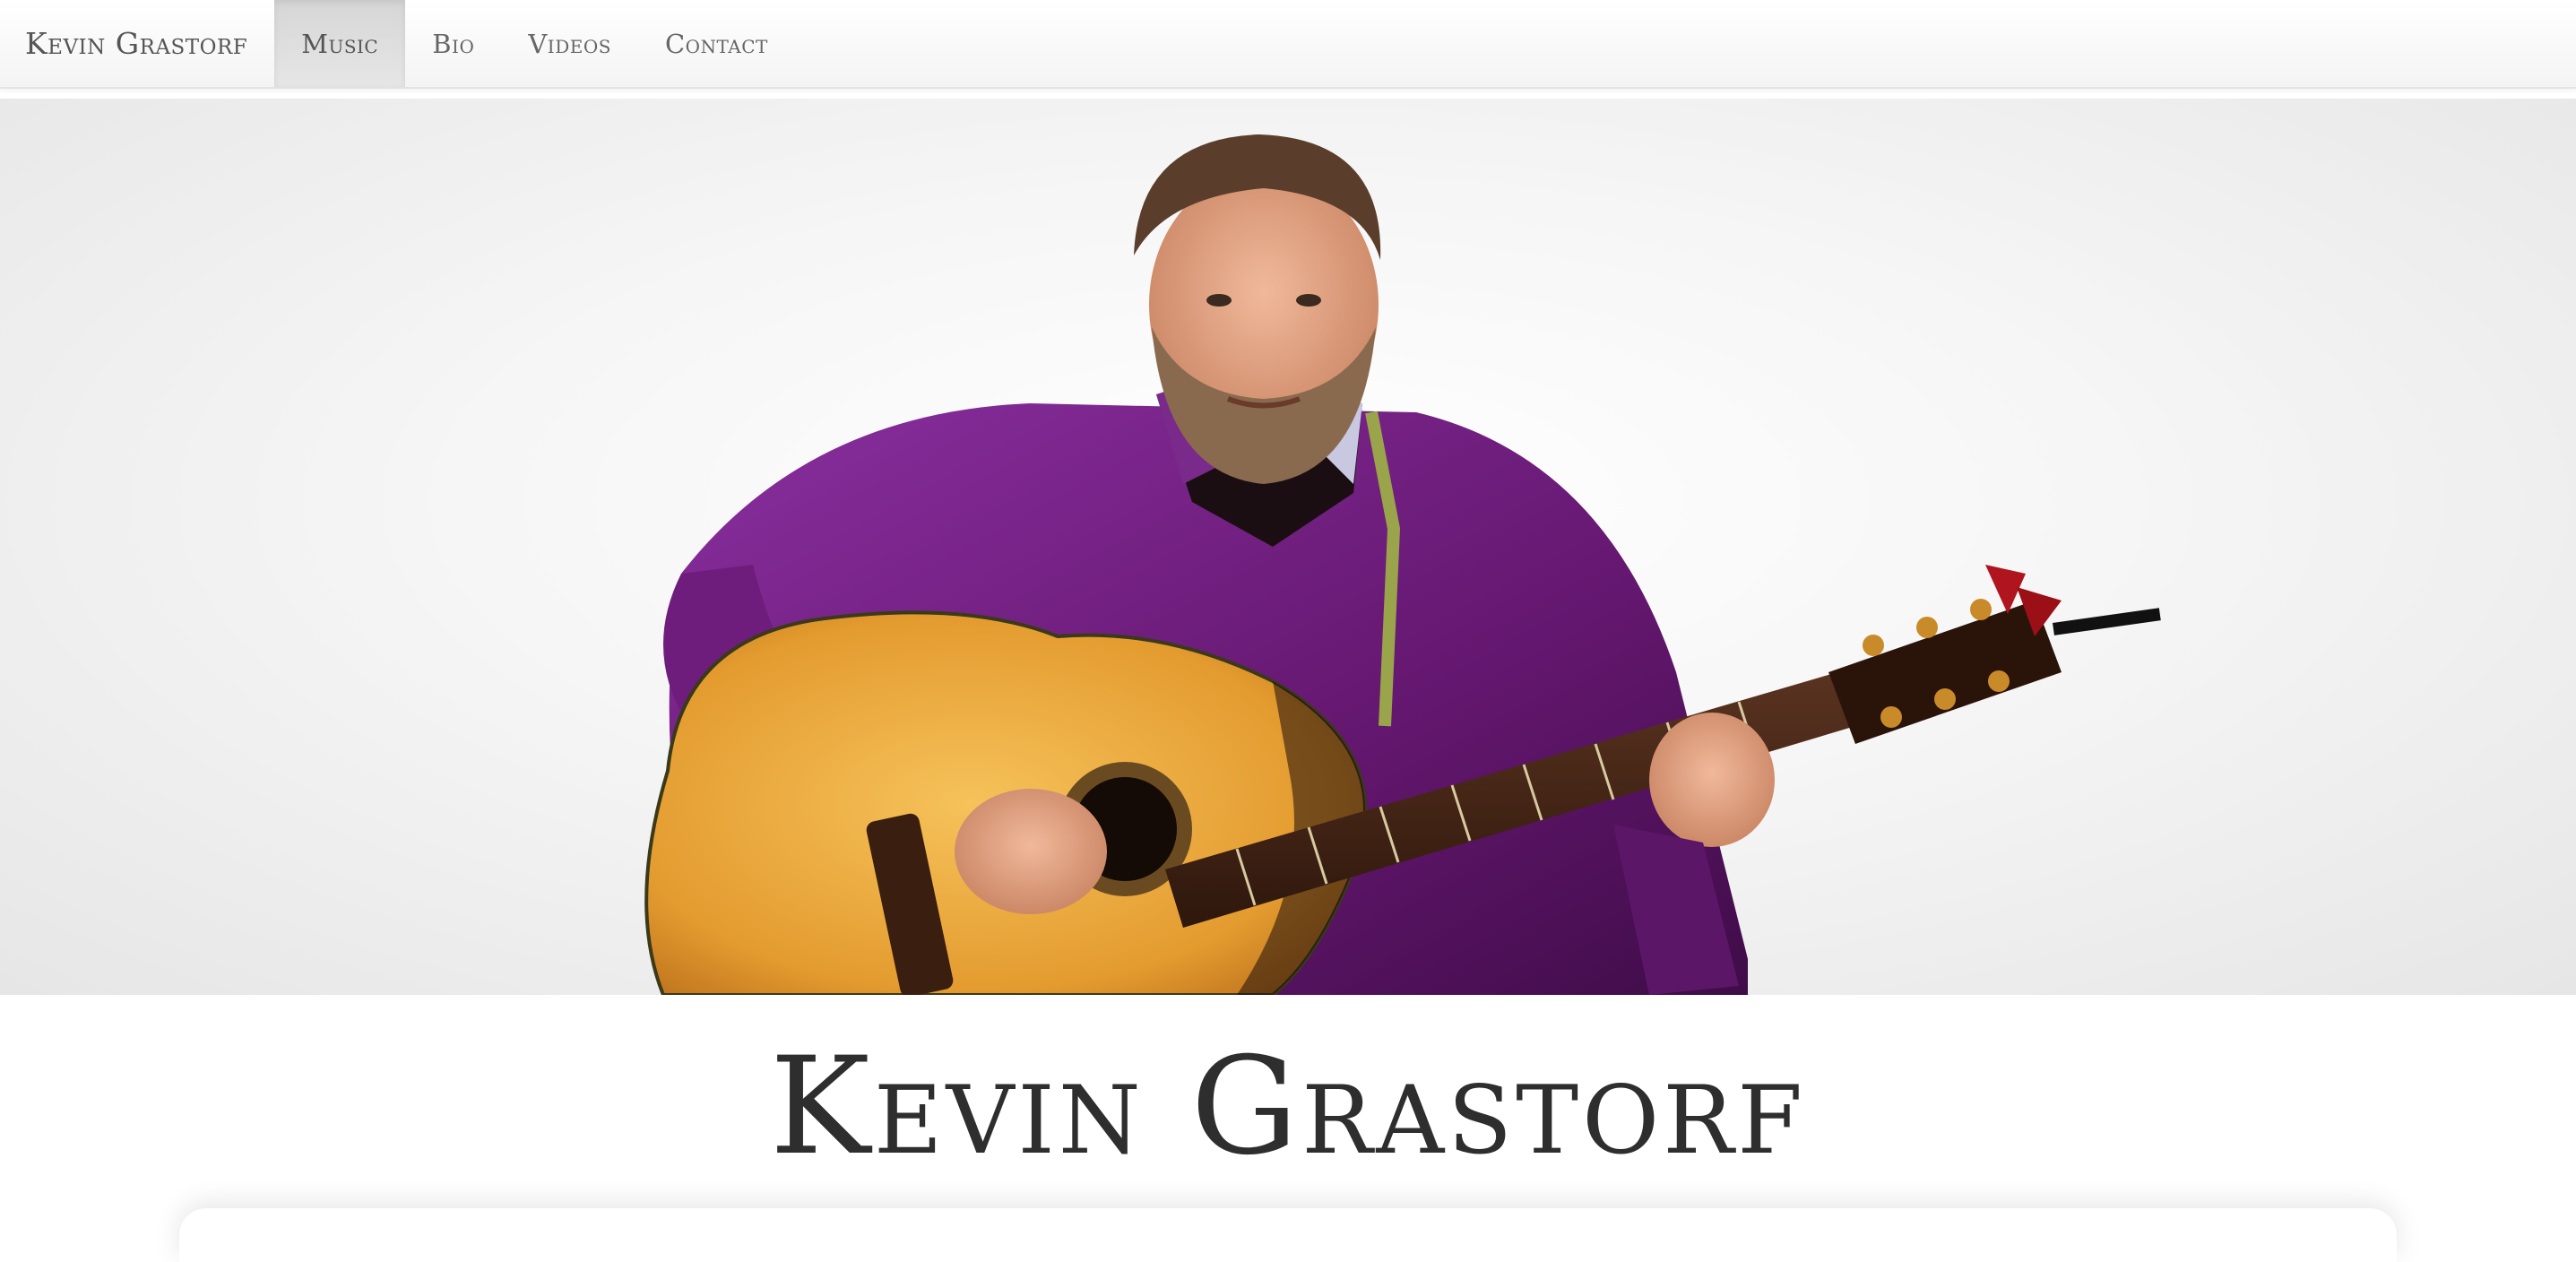  Describe the element at coordinates (569, 43) in the screenshot. I see `nav-item-videos: Videos` at that location.